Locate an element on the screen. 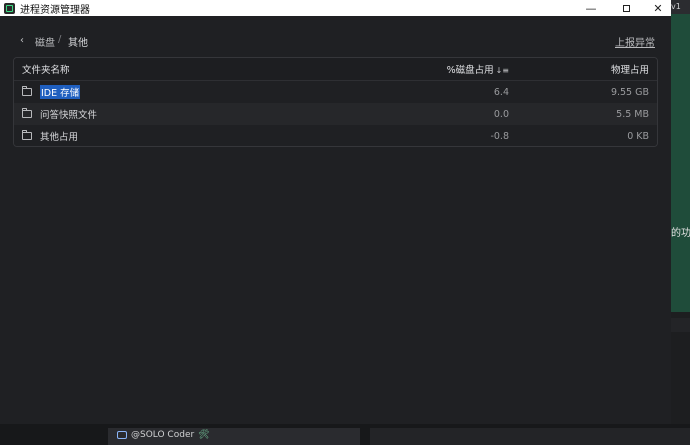 This screenshot has height=445, width=690. solo-coder-tag: @SOLO Coder 🛠 is located at coordinates (163, 435).